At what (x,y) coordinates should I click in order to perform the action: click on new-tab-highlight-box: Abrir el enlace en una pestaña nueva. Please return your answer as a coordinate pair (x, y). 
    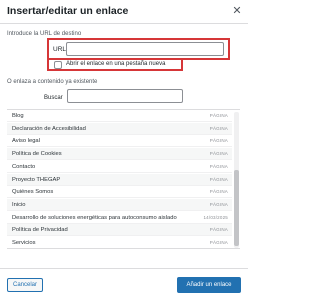
    Looking at the image, I should click on (115, 64).